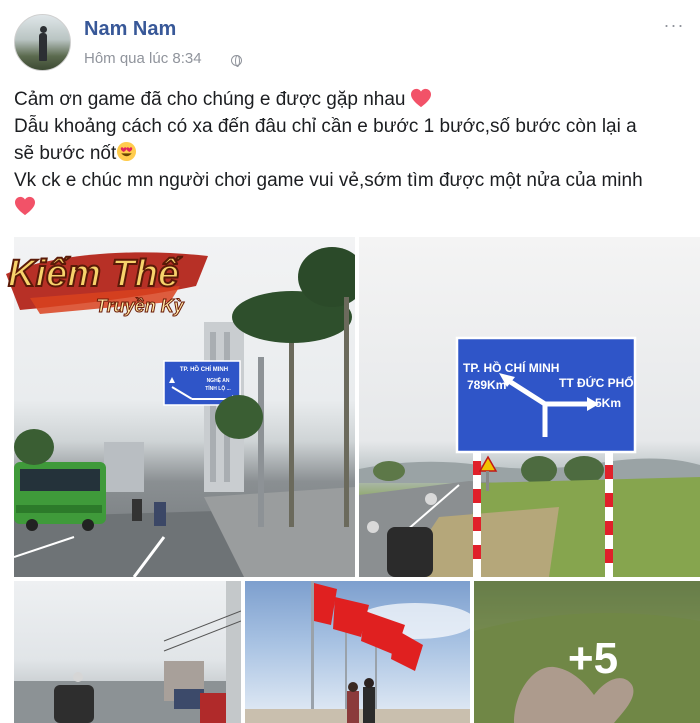  I want to click on svg-text: 789Km, so click(486, 385).